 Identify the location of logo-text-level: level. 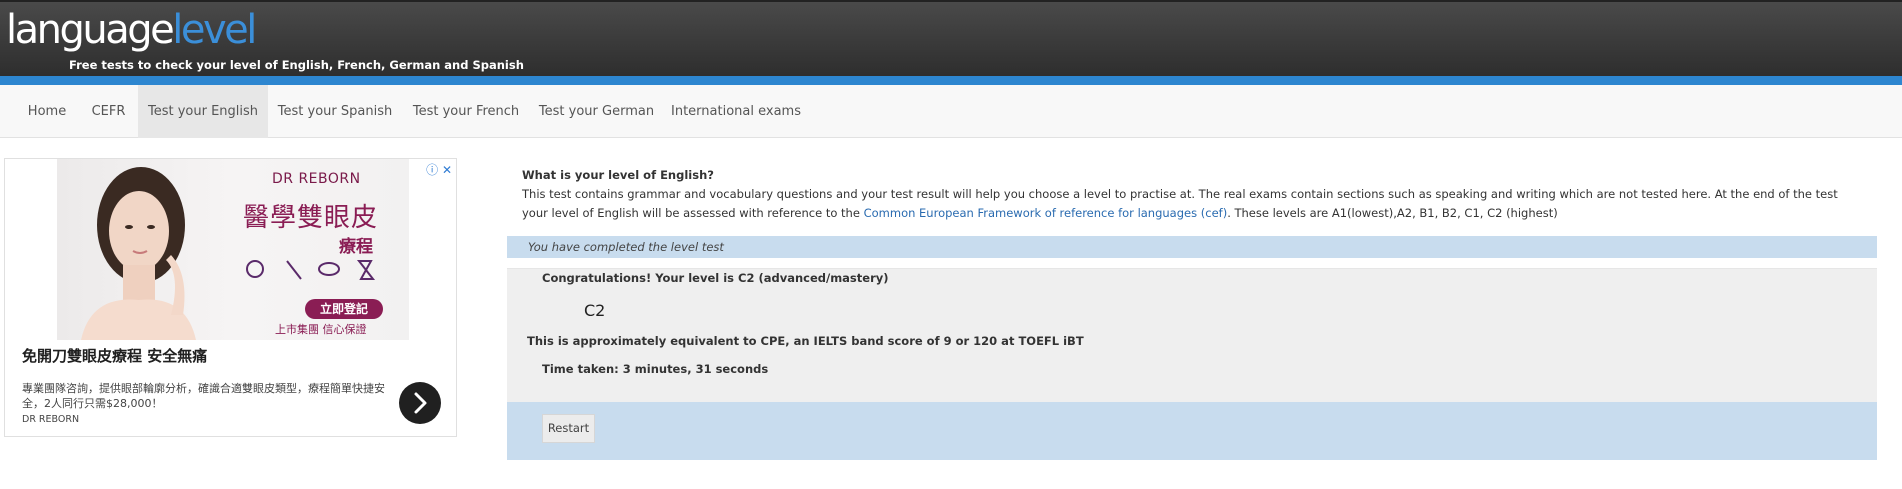
(214, 30).